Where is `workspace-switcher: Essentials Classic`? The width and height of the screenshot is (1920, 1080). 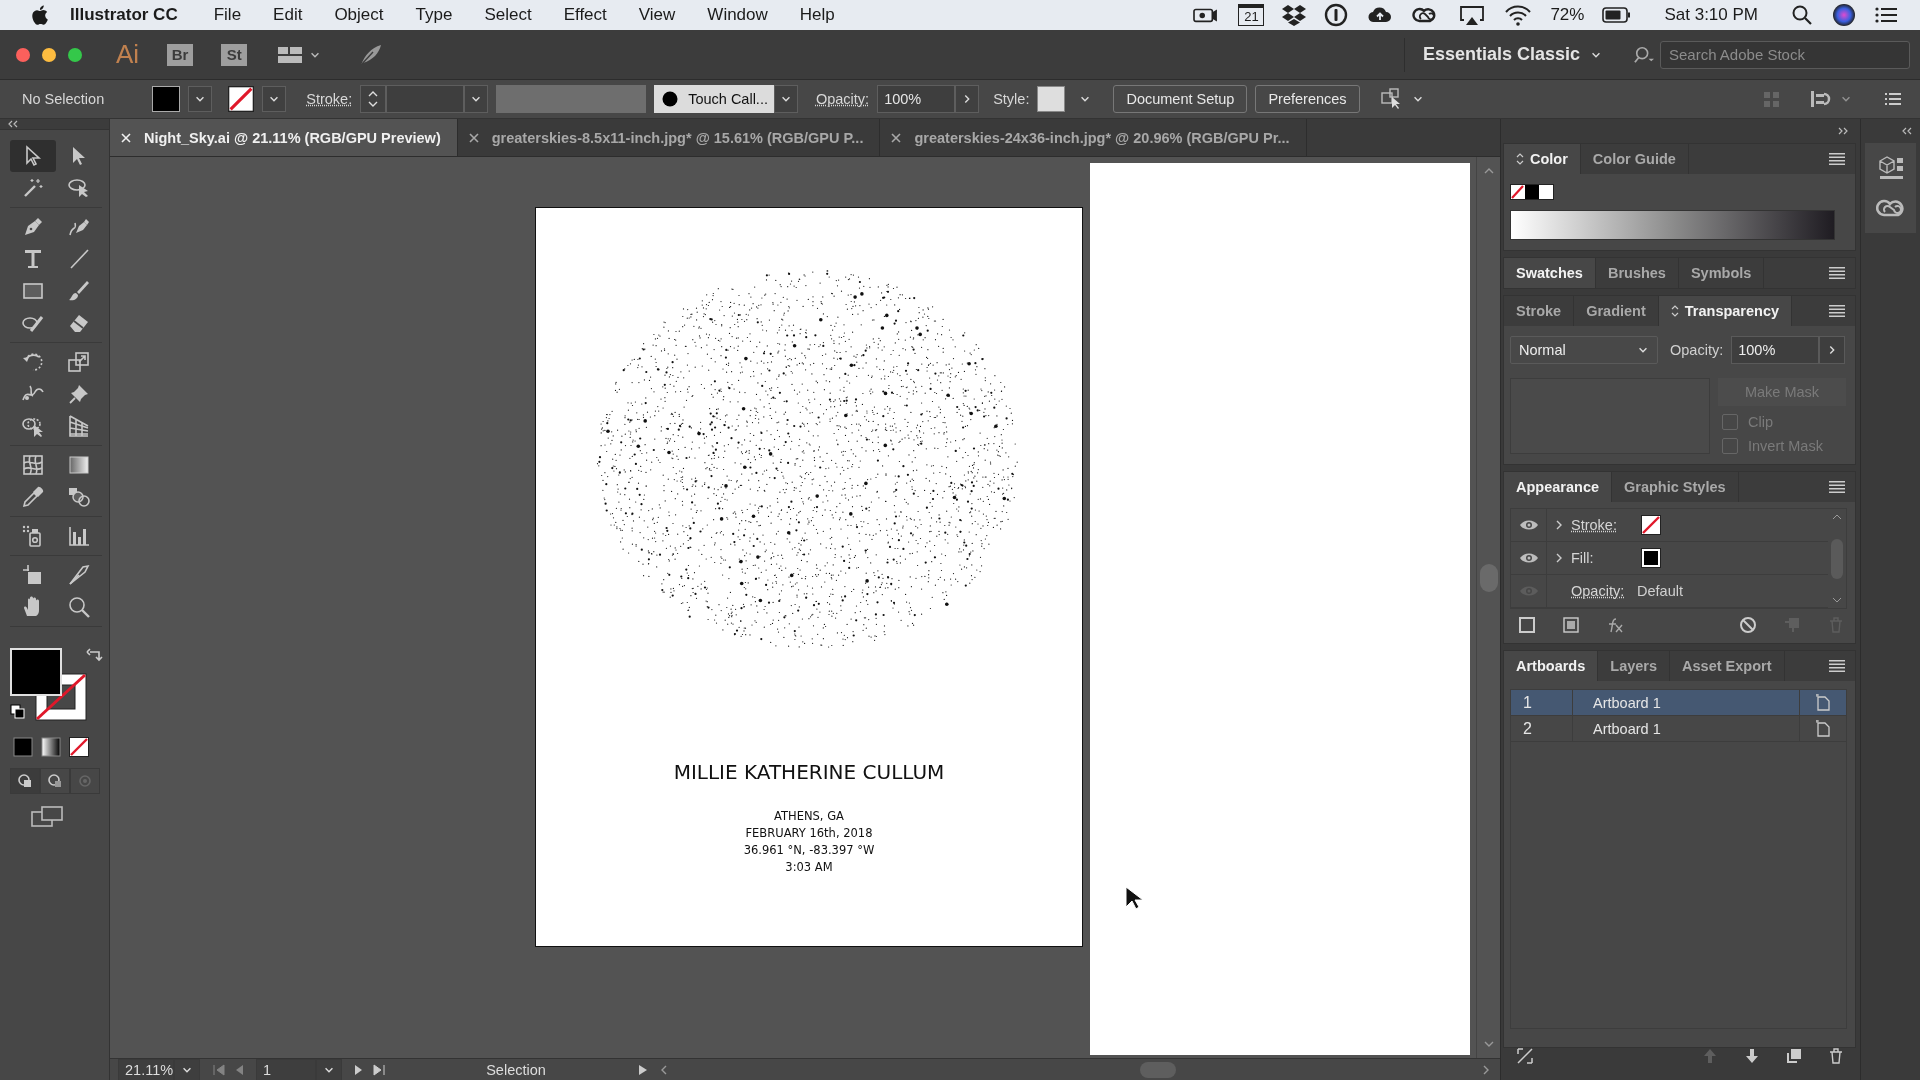 workspace-switcher: Essentials Classic is located at coordinates (1511, 54).